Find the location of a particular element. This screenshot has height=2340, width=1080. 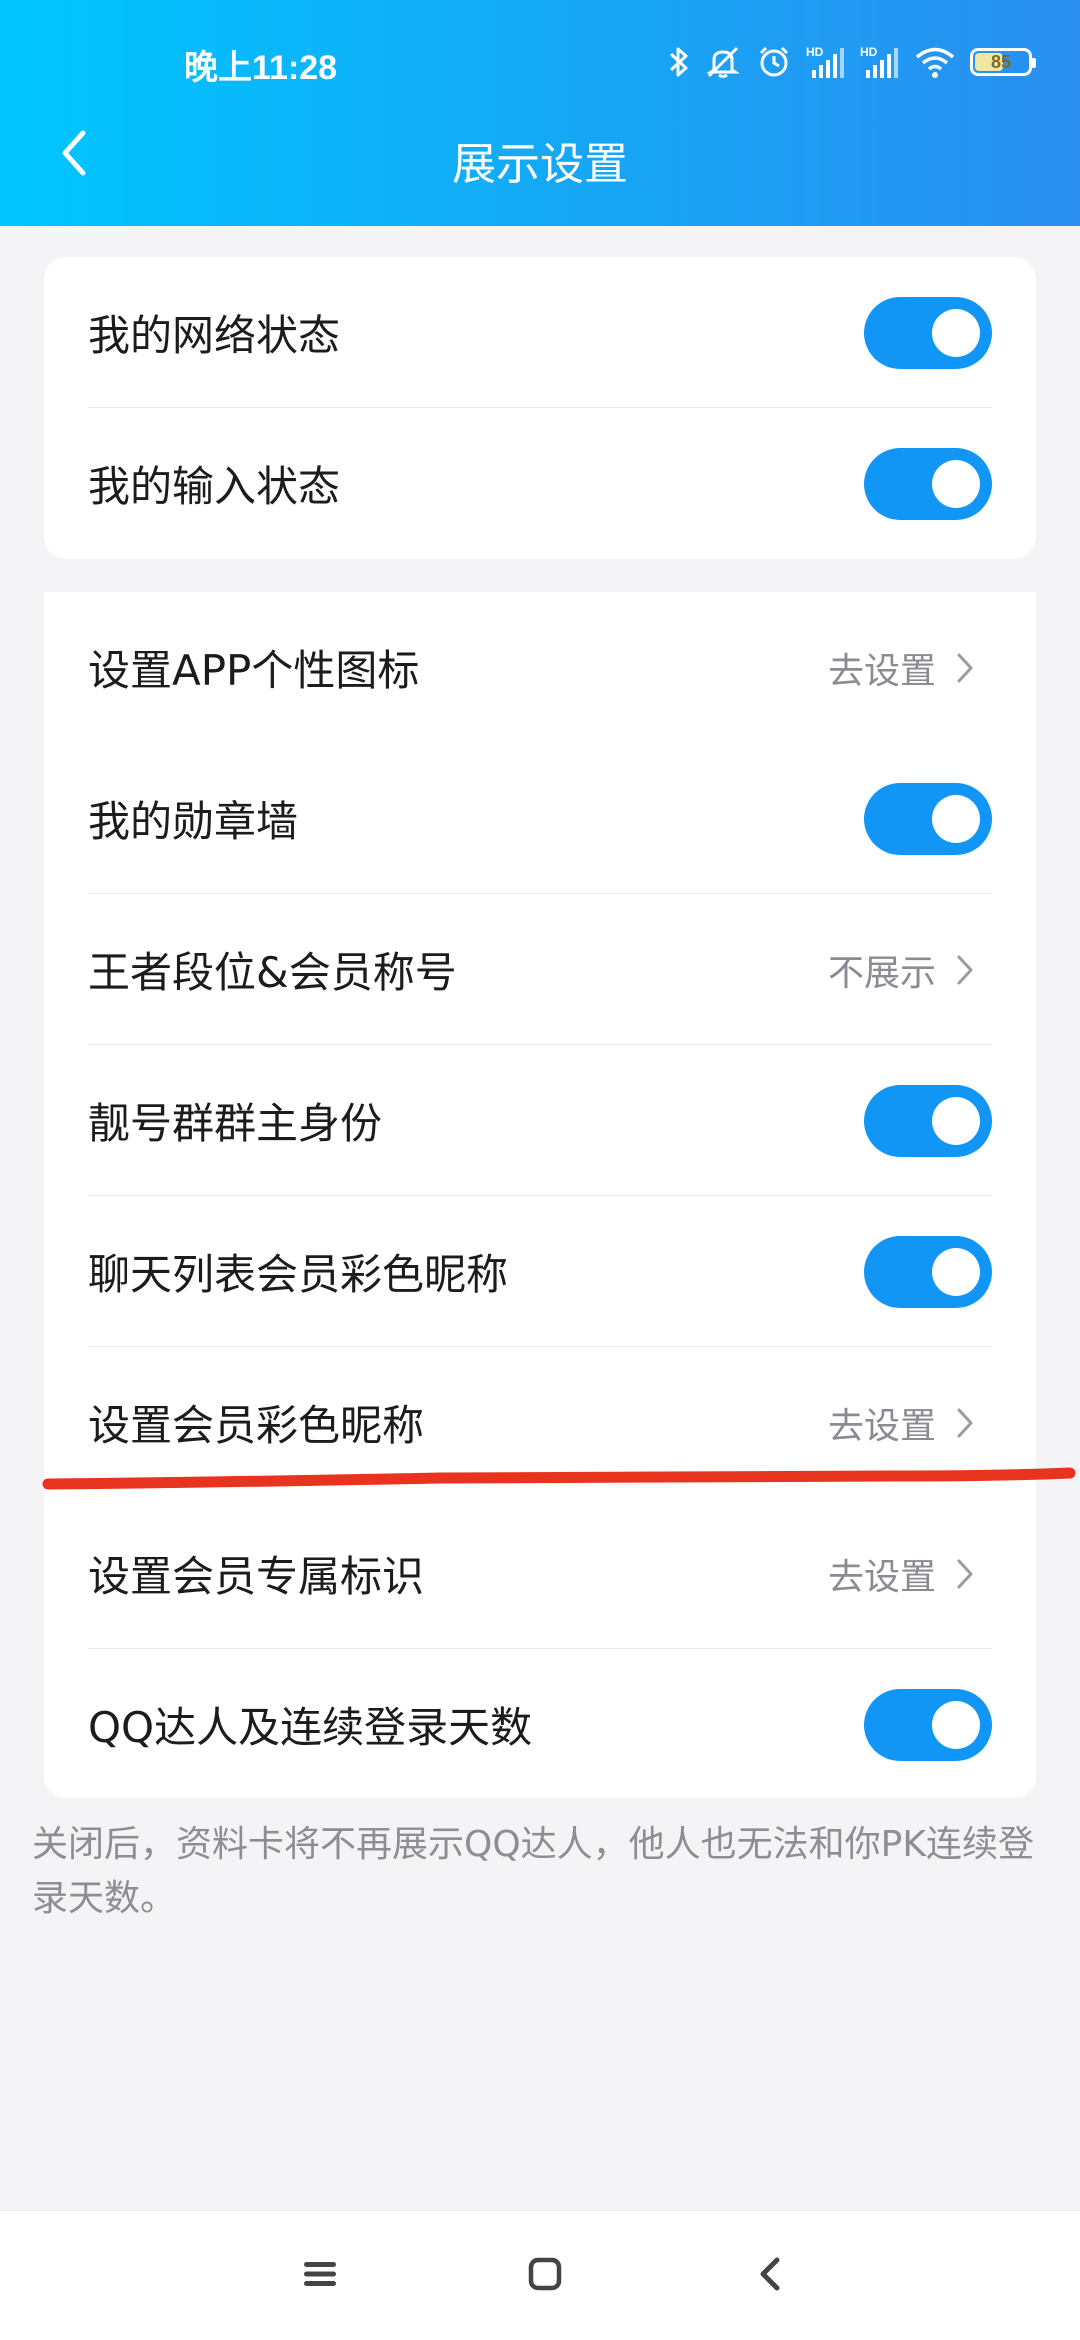

menu-icon is located at coordinates (320, 2276).